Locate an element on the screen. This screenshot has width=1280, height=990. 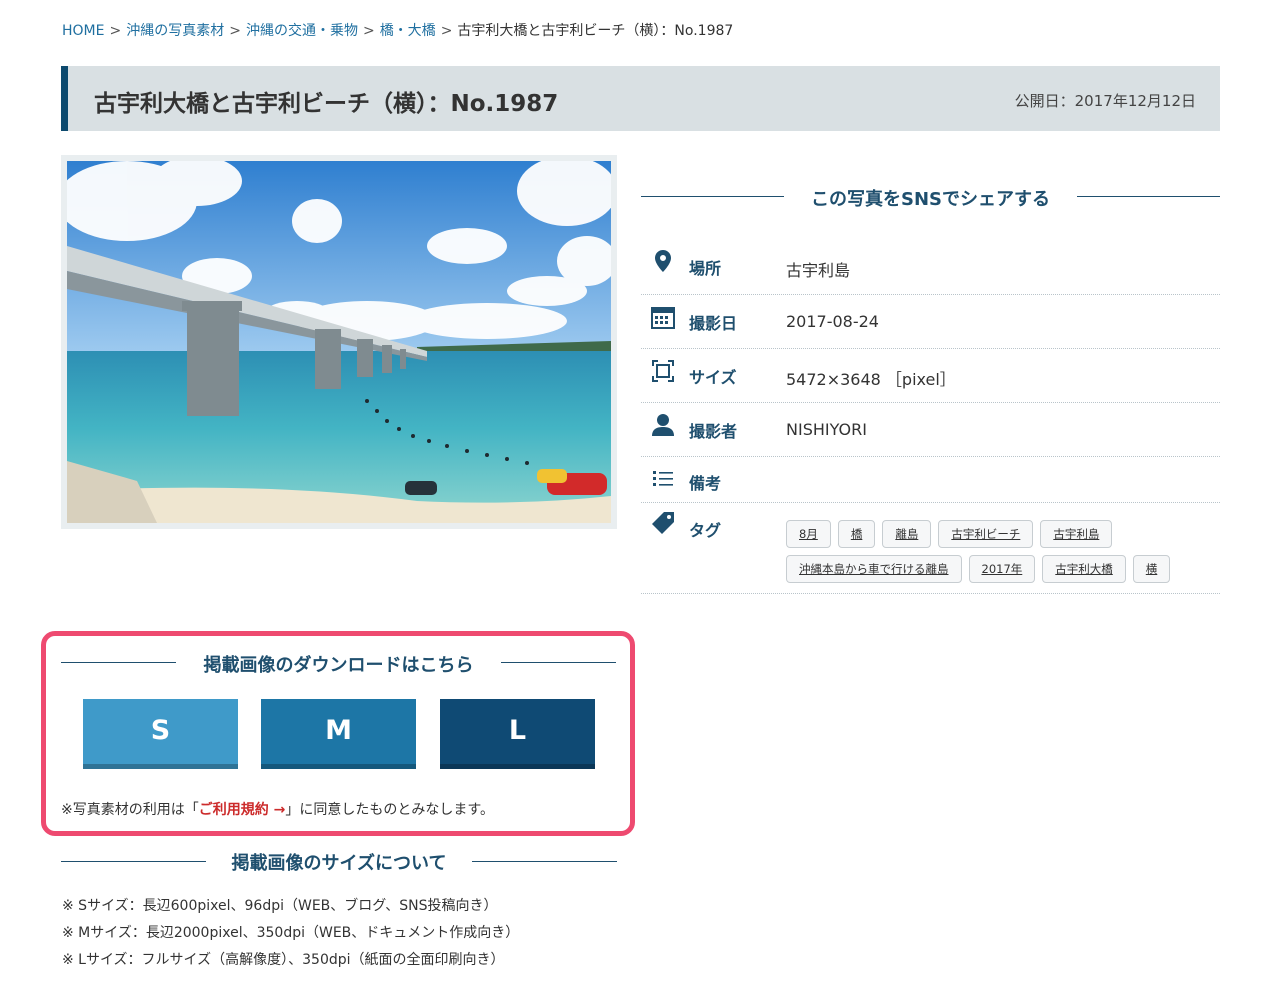
tag: 沖縄本島から車で行ける離島 is located at coordinates (874, 569).